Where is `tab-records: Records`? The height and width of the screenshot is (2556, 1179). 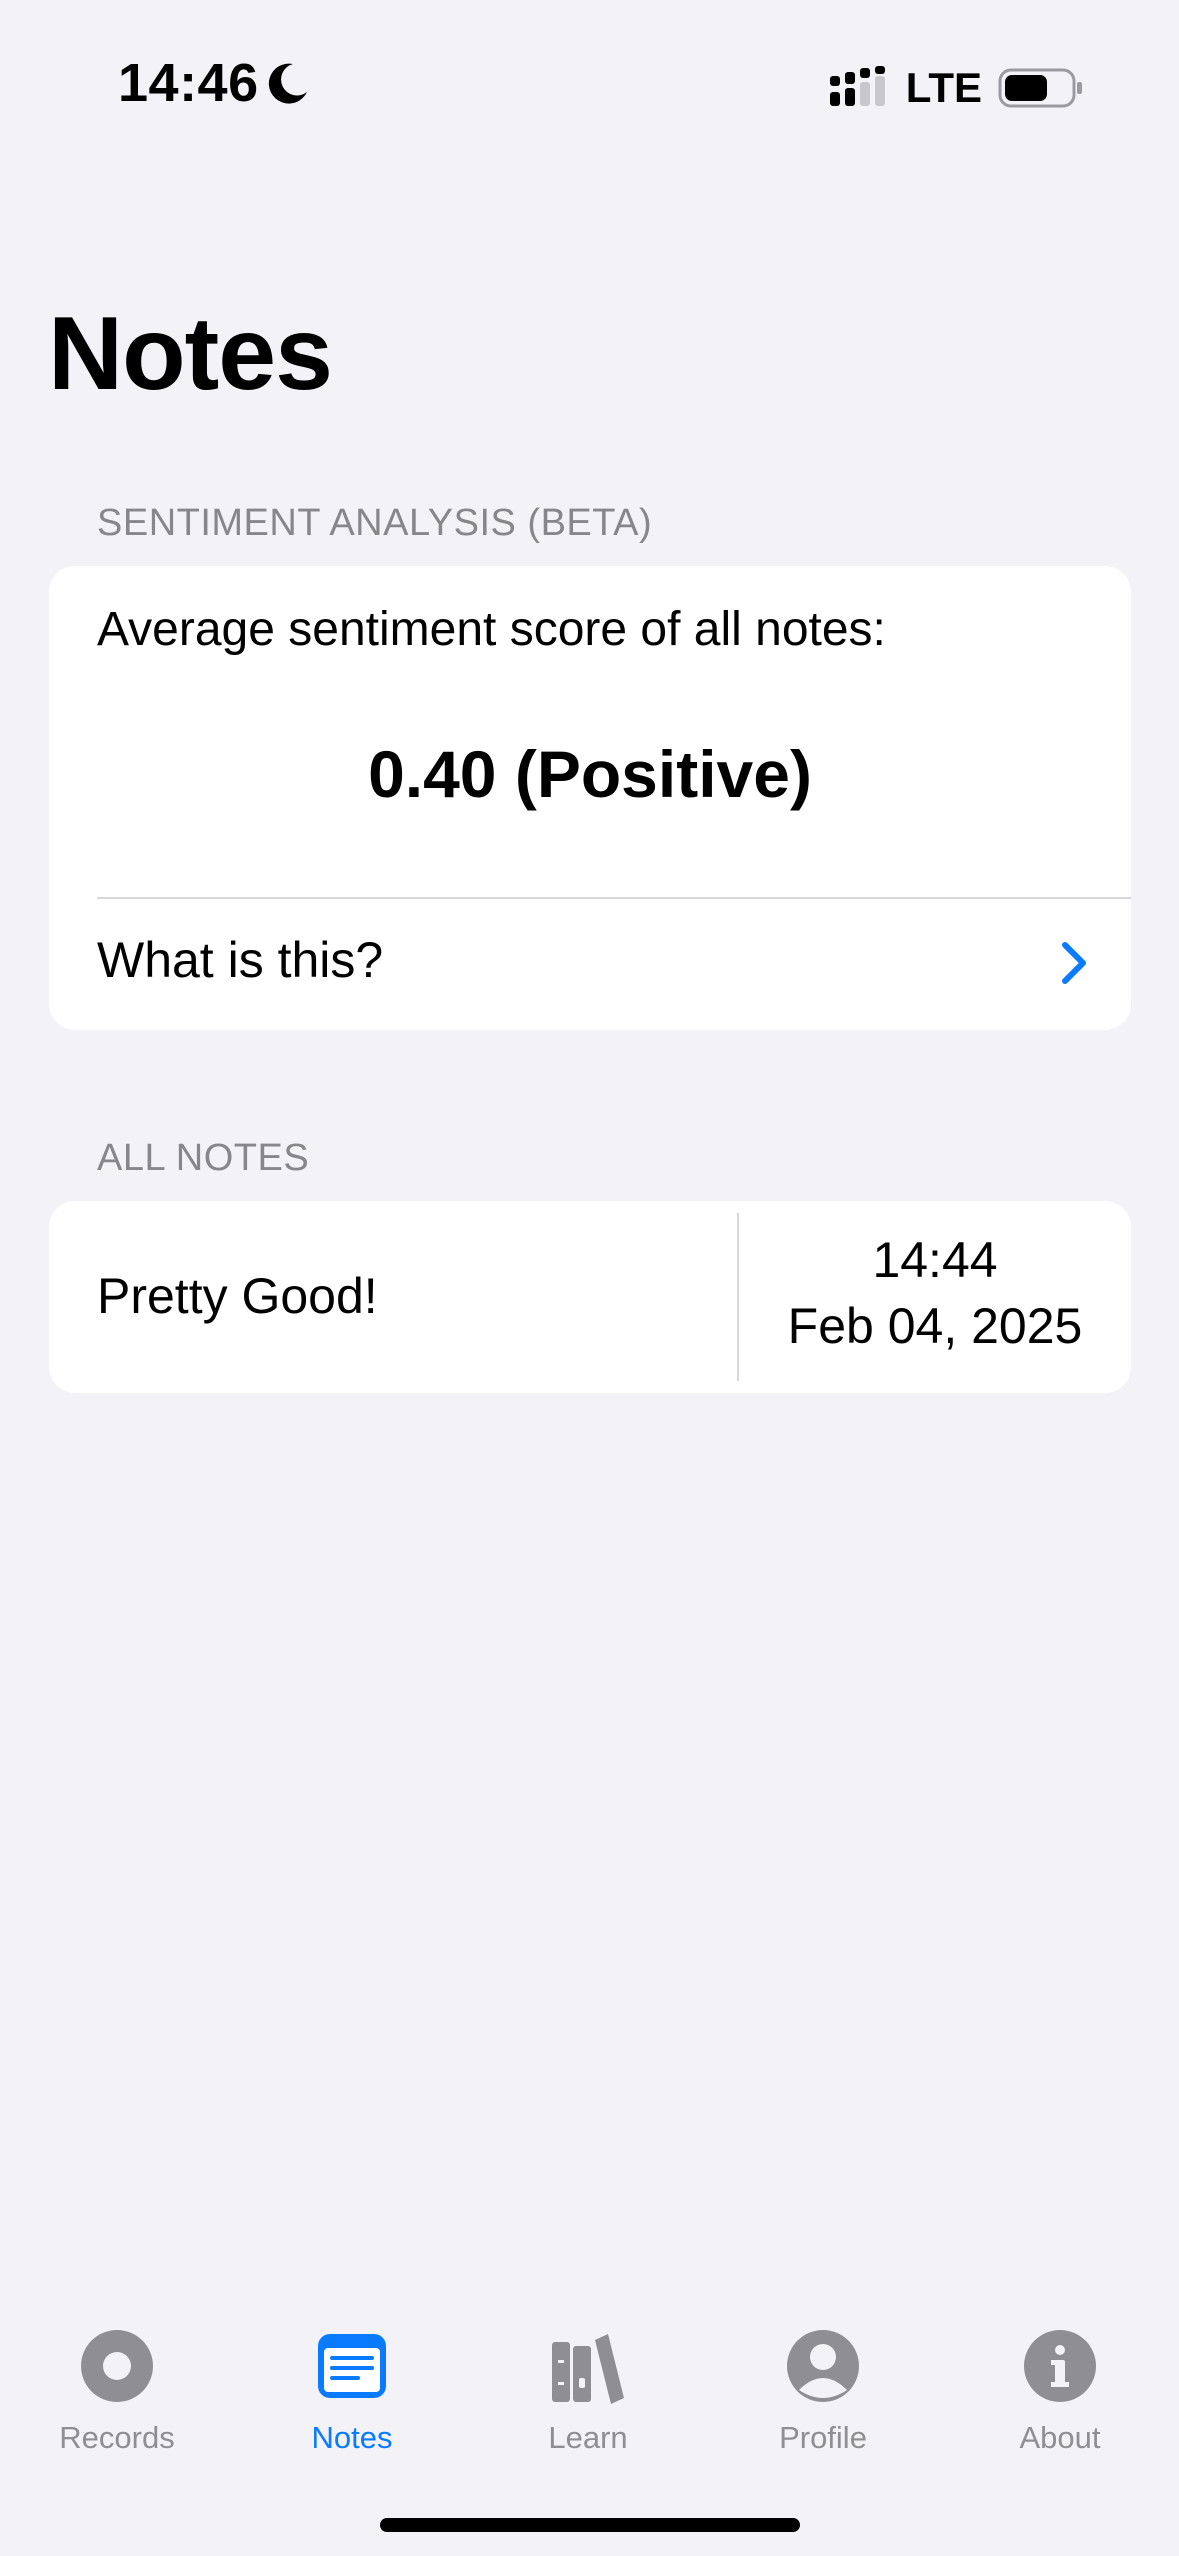
tab-records: Records is located at coordinates (117, 2396).